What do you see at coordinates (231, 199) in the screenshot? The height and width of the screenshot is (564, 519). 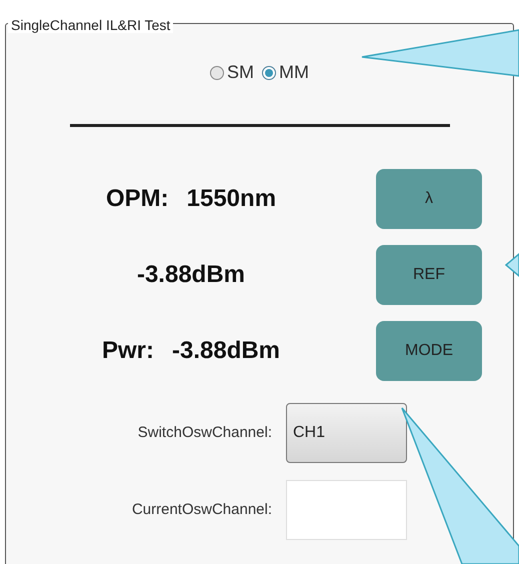 I see `reading-value: 1550nm` at bounding box center [231, 199].